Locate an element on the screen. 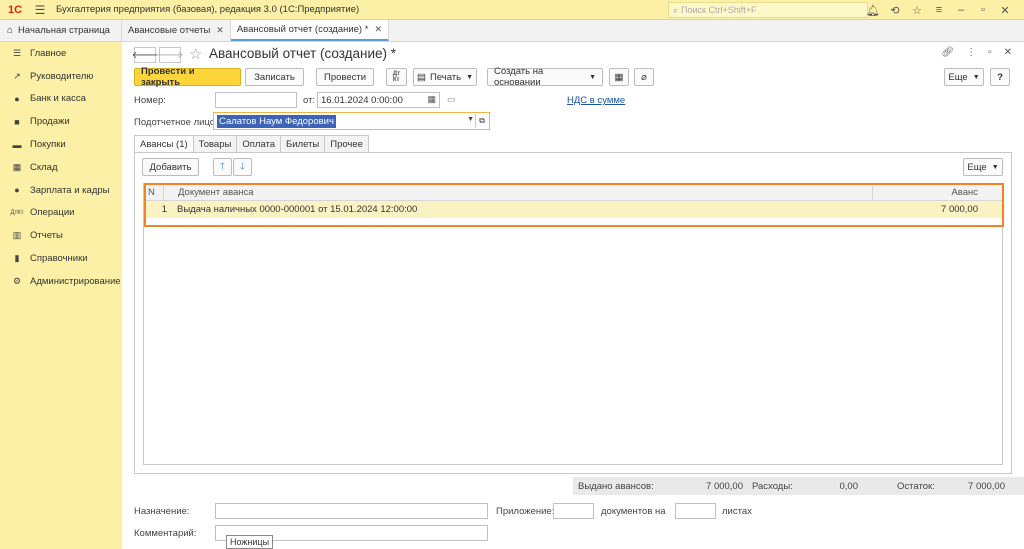 The width and height of the screenshot is (1024, 549). bell-icon: 🔔︎ is located at coordinates (873, 10).